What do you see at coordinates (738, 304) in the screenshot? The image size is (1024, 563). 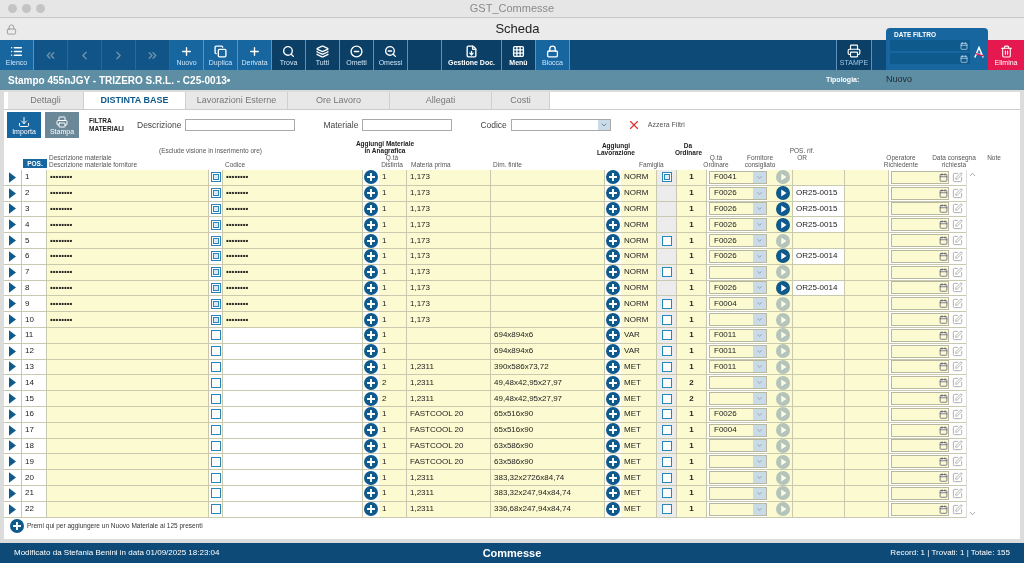 I see `supplier-dropdown: F0004` at bounding box center [738, 304].